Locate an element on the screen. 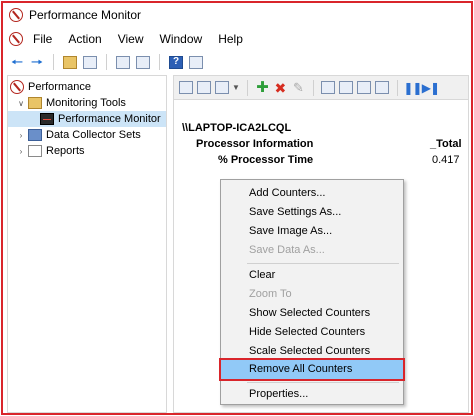 This screenshot has height=416, width=474. paste-counter-list-button is located at coordinates (346, 88).